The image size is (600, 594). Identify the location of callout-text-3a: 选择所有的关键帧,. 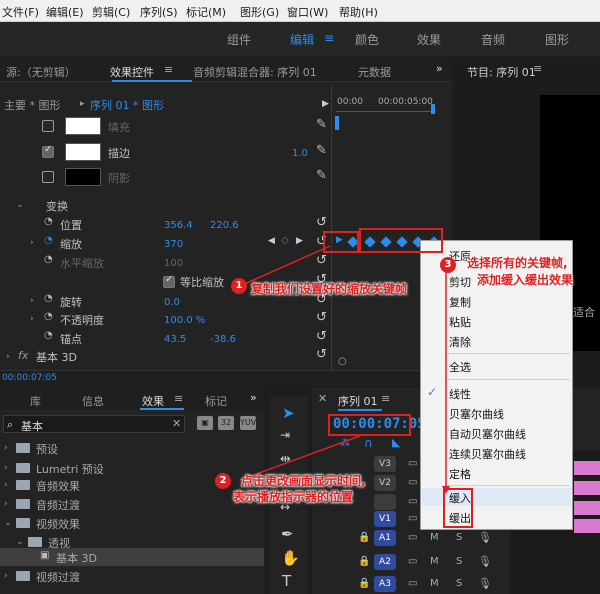
(517, 263).